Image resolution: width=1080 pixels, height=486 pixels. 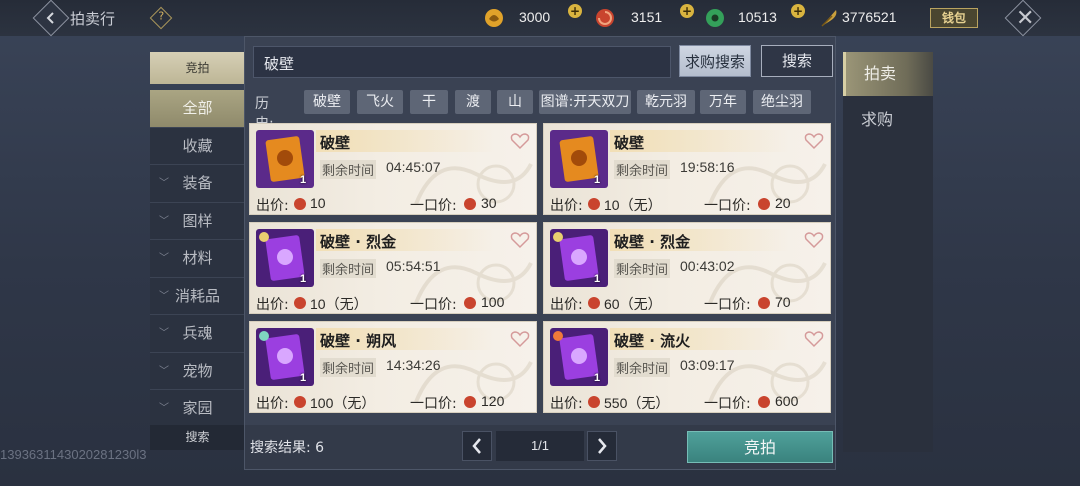 I want to click on time-remaining: 00:43:02, so click(x=707, y=266).